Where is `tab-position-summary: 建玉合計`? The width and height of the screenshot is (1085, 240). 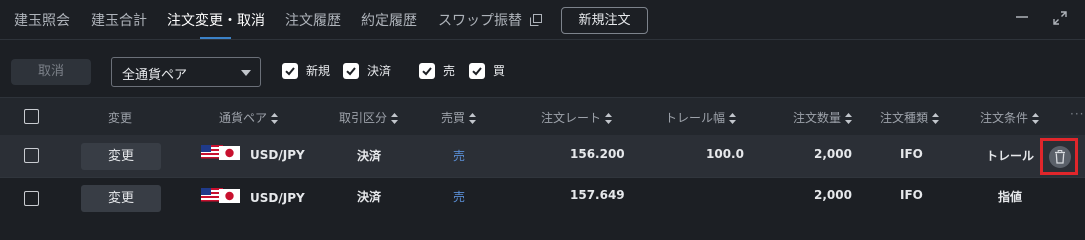
tab-position-summary: 建玉合計 is located at coordinates (119, 20).